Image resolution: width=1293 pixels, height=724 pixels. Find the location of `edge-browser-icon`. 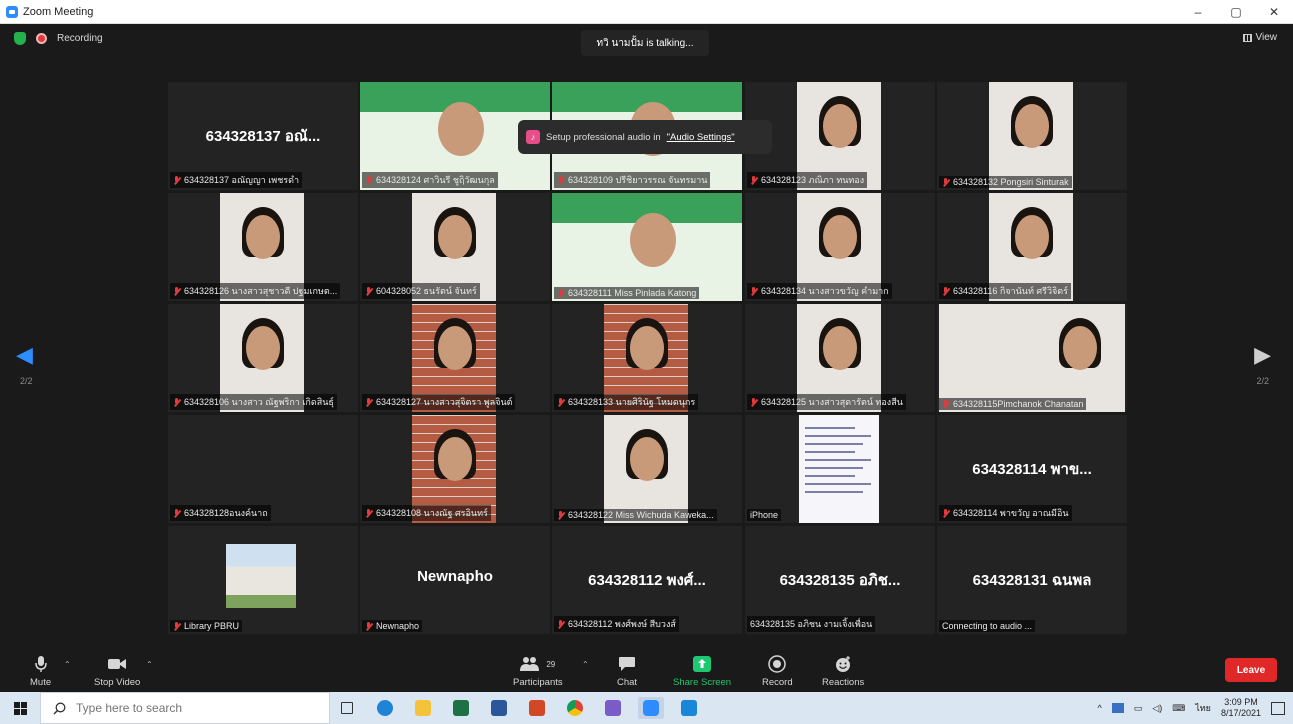

edge-browser-icon is located at coordinates (385, 708).